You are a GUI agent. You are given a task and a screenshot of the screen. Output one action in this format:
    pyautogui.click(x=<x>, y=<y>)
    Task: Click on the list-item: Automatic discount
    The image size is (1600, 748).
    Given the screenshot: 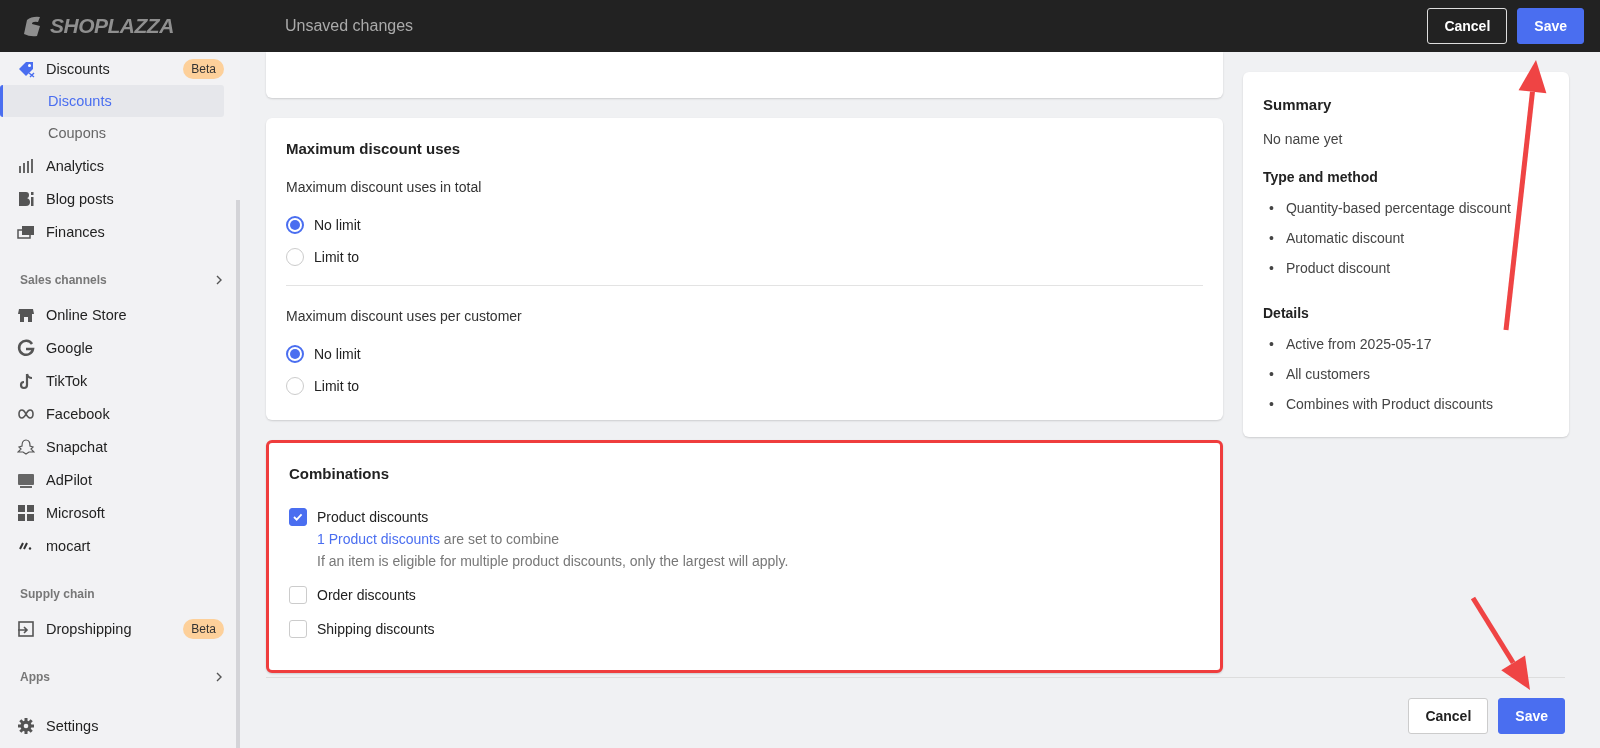 What is the action you would take?
    pyautogui.click(x=1345, y=238)
    